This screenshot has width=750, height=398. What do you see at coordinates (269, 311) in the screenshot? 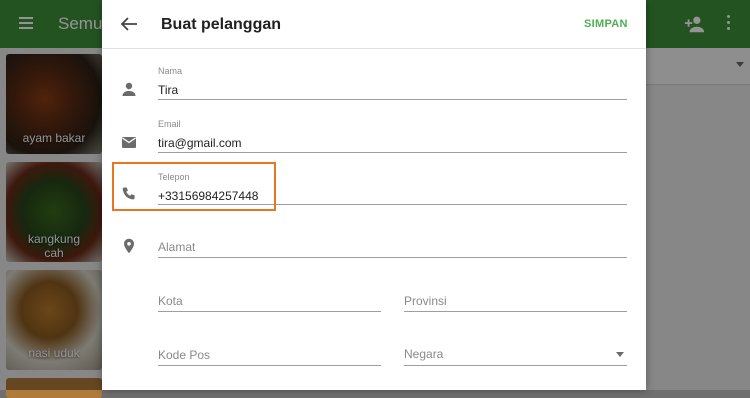
I see `city-underline` at bounding box center [269, 311].